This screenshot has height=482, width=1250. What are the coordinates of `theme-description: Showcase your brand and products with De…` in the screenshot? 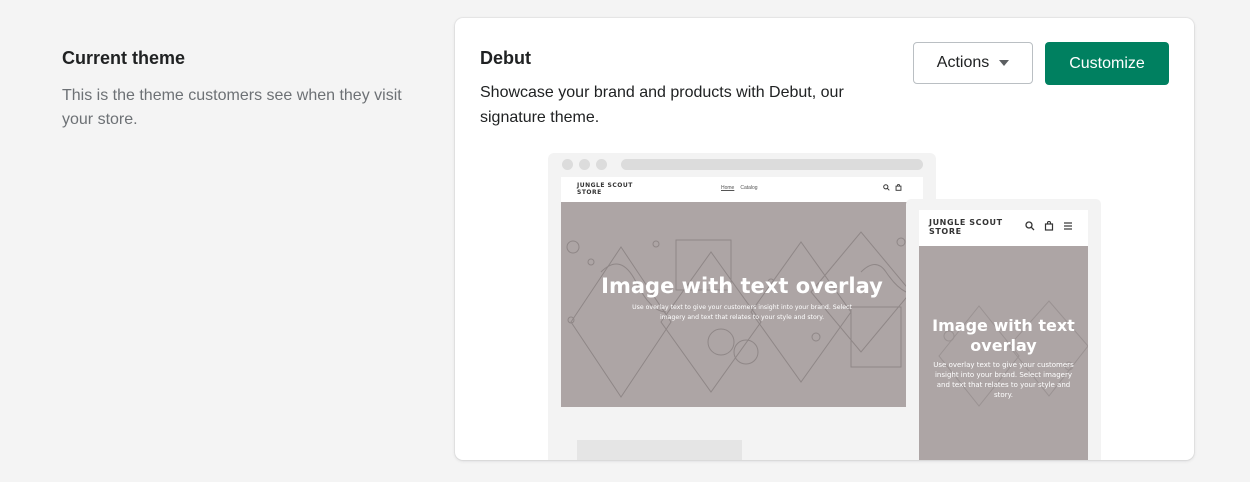 It's located at (662, 105).